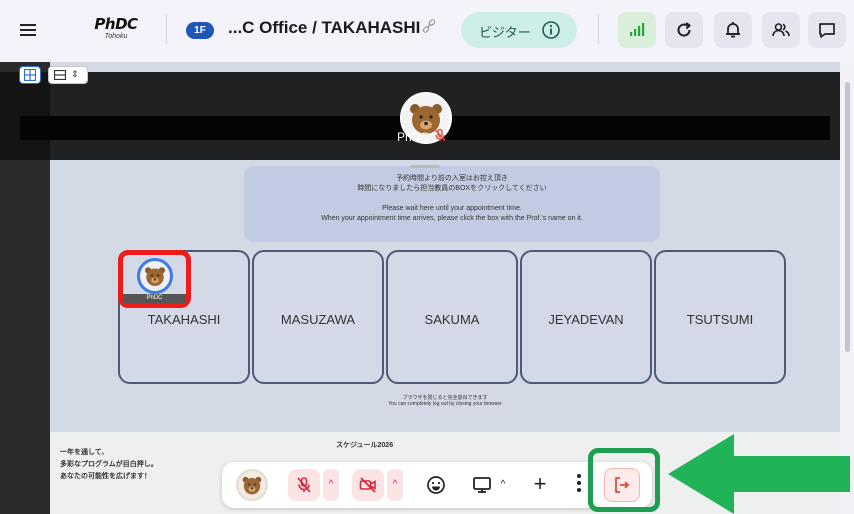 The height and width of the screenshot is (514, 854). What do you see at coordinates (324, 27) in the screenshot?
I see `room-title: ...C Office / TAKAHASHI` at bounding box center [324, 27].